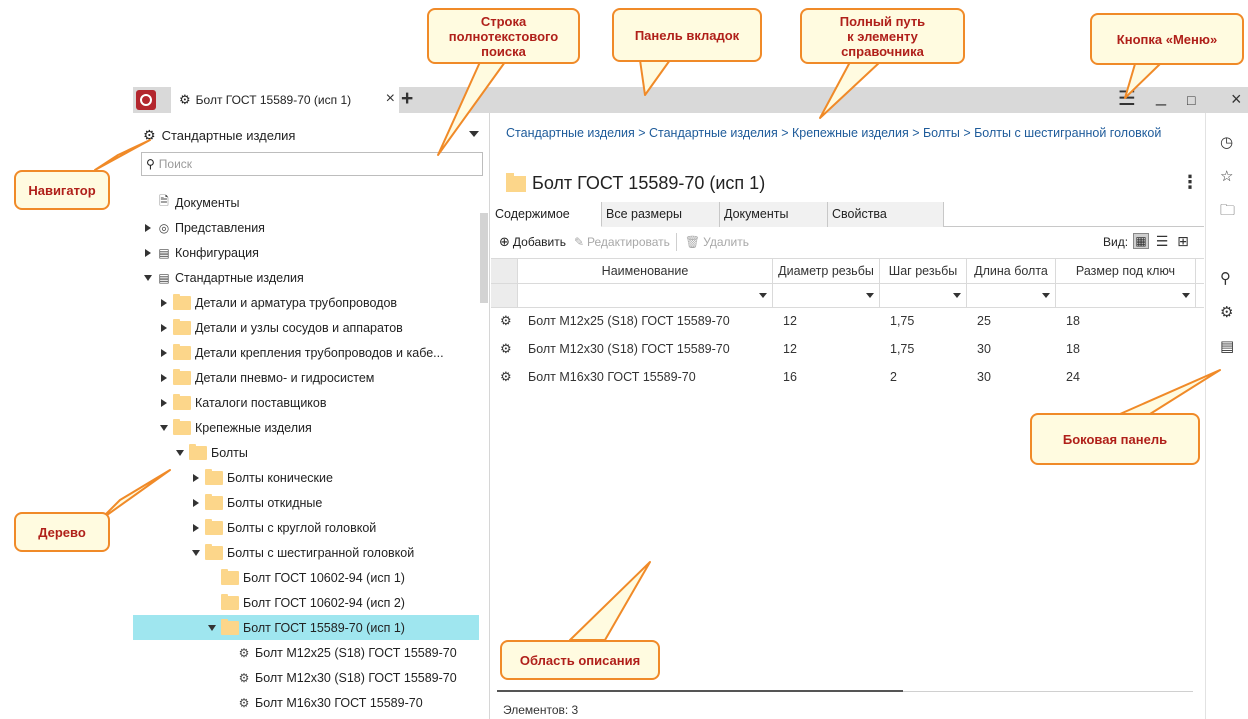 This screenshot has width=1248, height=719. I want to click on tree-item: ▤ Конфигурация, so click(306, 252).